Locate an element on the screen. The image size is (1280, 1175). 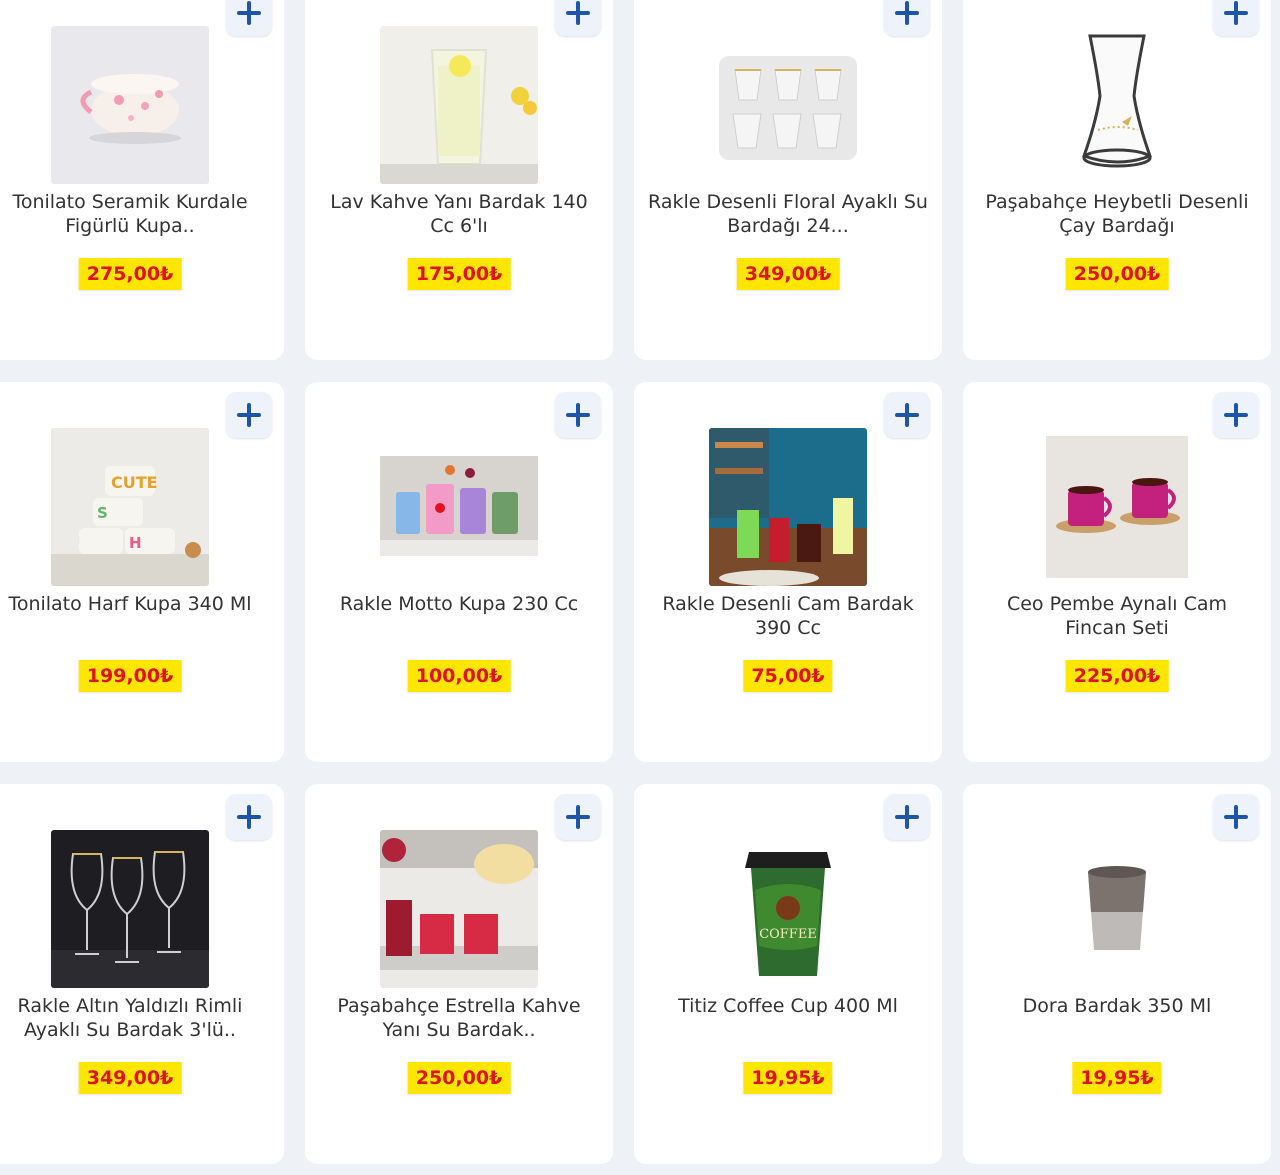
product-card: COFFEE Titiz Coffee Cup 400 Ml 19,95₺ is located at coordinates (788, 974).